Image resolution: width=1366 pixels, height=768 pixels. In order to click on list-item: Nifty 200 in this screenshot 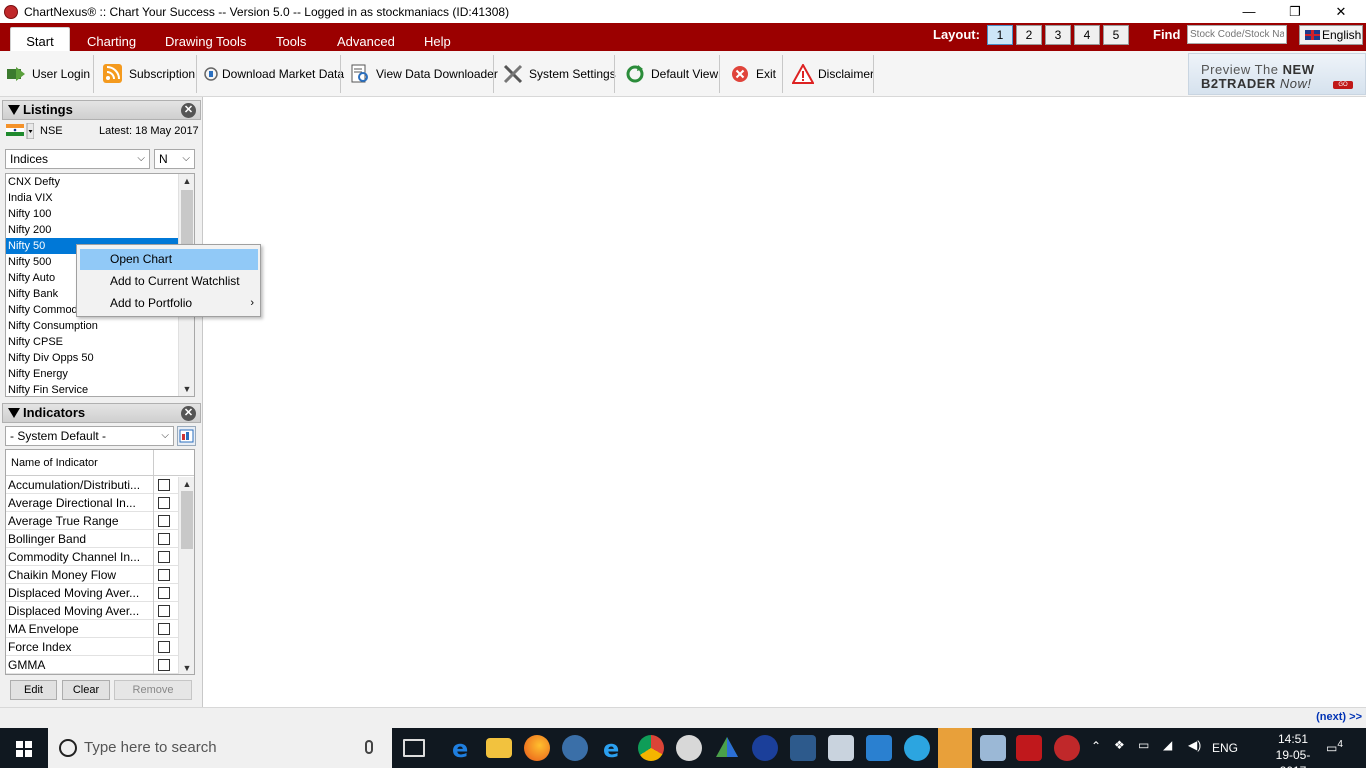, I will do `click(100, 230)`.